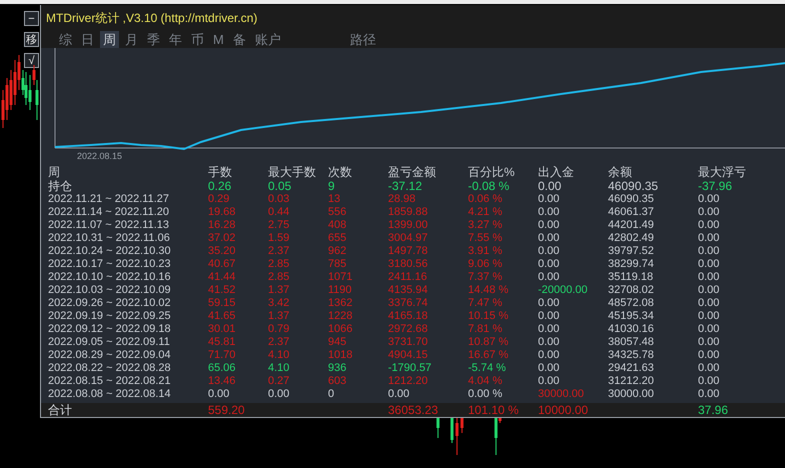 The image size is (785, 468). Describe the element at coordinates (485, 225) in the screenshot. I see `table-cell: 3.27 %` at that location.